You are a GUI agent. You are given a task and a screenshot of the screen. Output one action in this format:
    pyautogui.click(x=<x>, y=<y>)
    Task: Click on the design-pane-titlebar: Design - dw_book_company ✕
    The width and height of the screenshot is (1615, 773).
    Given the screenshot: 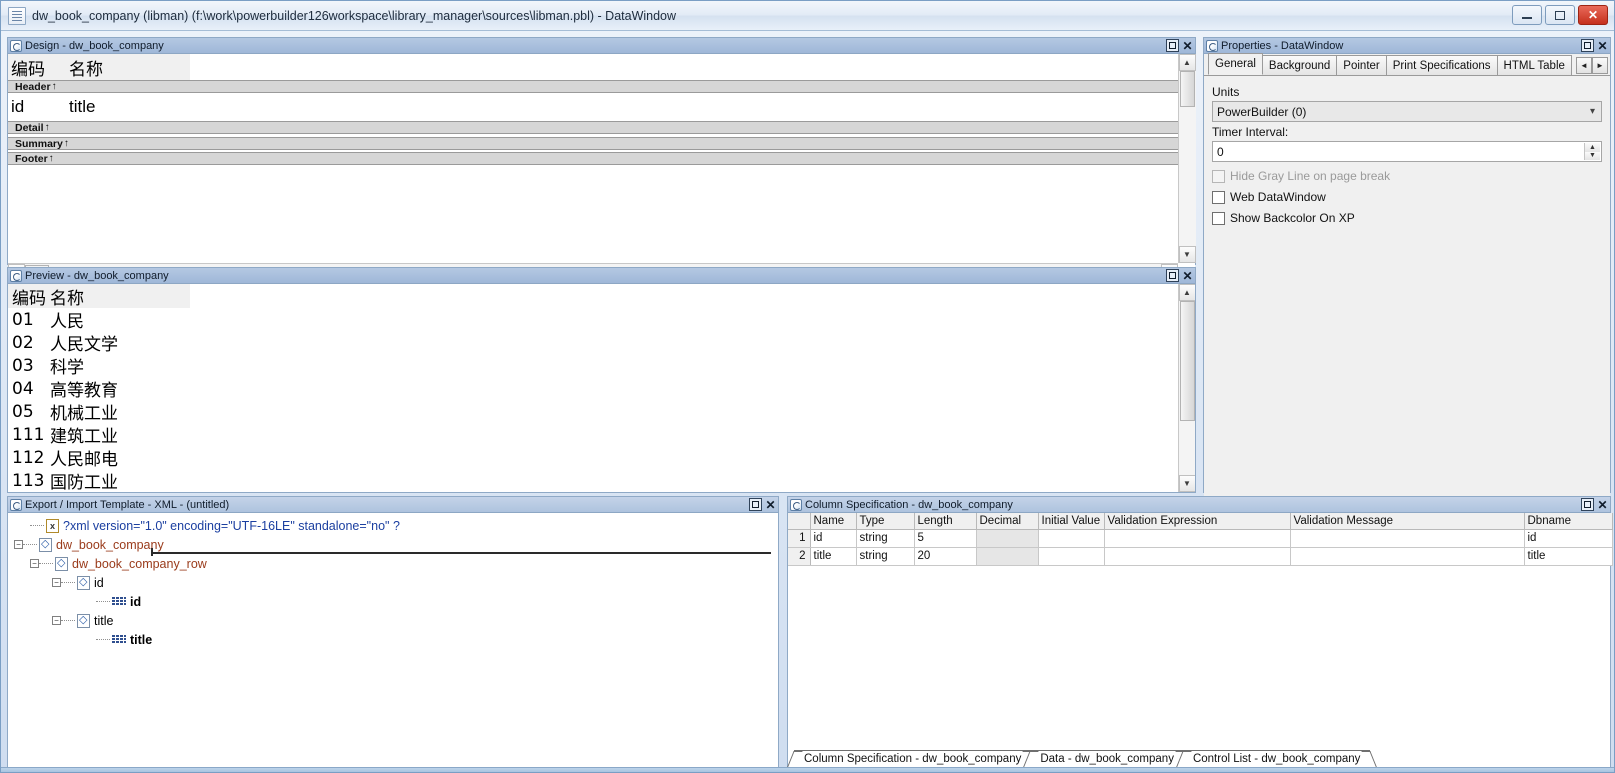 What is the action you would take?
    pyautogui.click(x=601, y=46)
    